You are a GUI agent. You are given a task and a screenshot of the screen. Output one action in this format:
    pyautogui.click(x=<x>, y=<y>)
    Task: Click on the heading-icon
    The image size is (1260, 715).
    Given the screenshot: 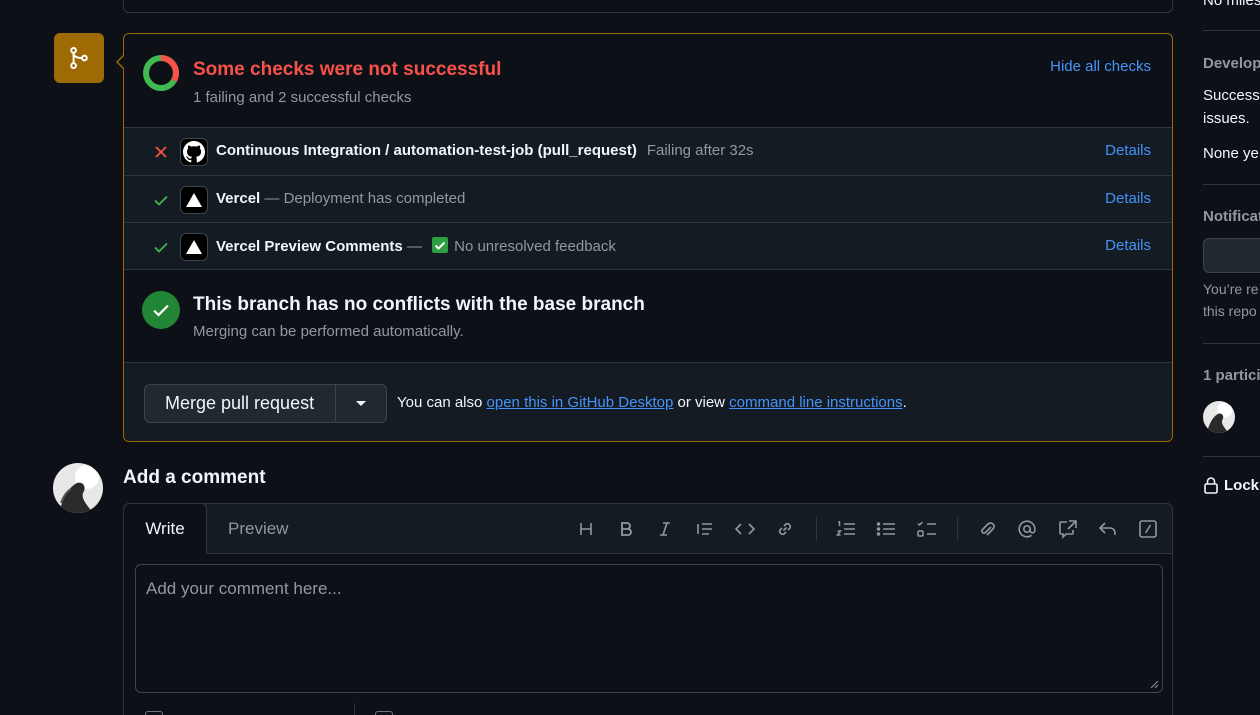 What is the action you would take?
    pyautogui.click(x=586, y=529)
    